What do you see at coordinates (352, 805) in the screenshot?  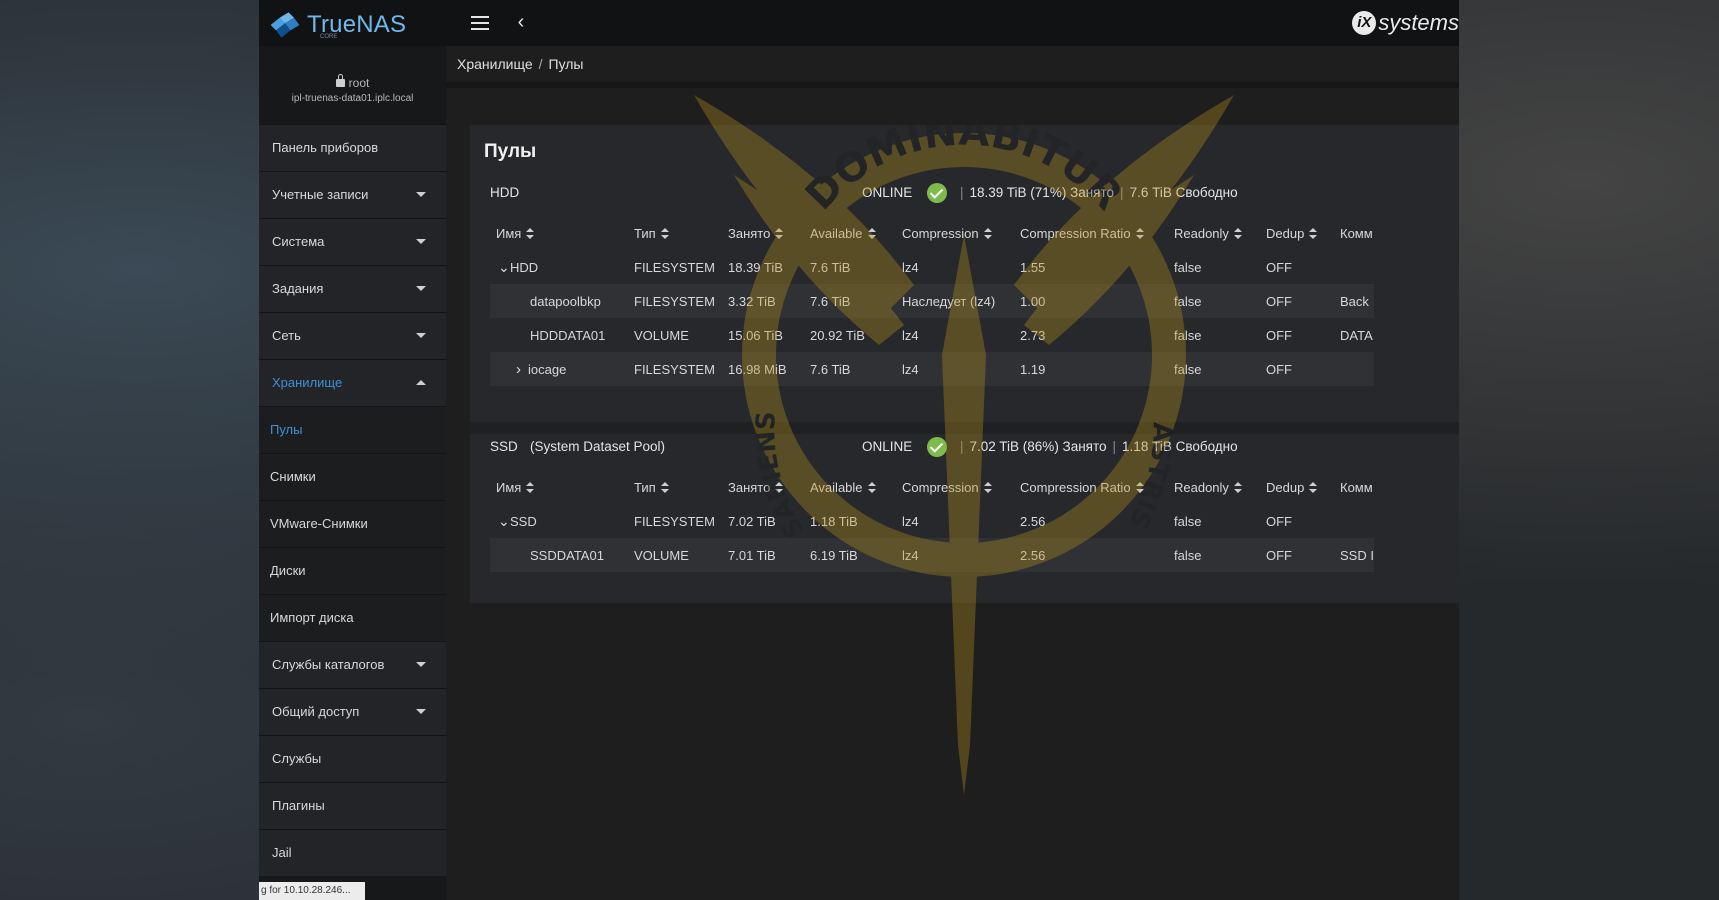 I see `sidebar-item-14: Плагины` at bounding box center [352, 805].